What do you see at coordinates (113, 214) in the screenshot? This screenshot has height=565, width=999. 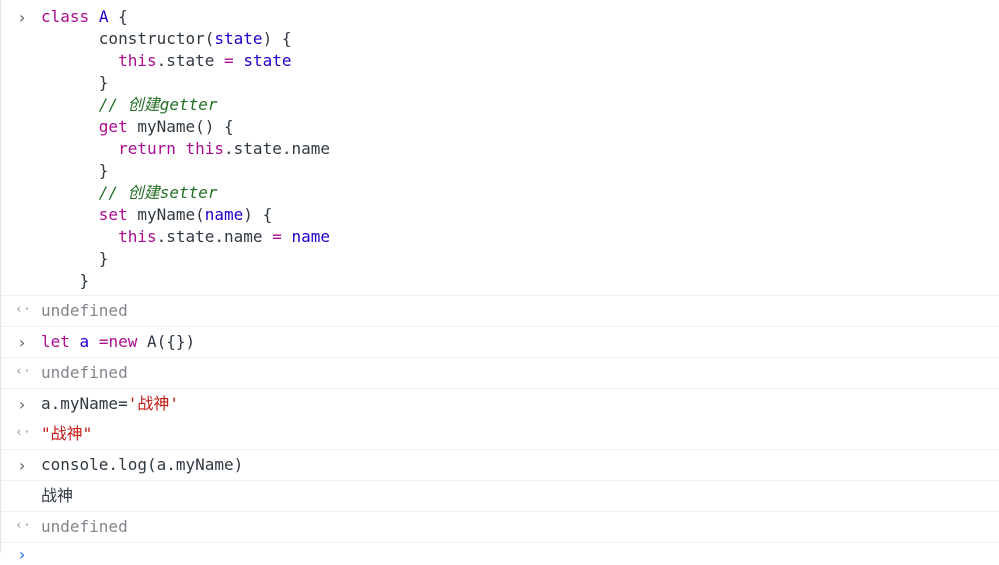 I see `code-token: set` at bounding box center [113, 214].